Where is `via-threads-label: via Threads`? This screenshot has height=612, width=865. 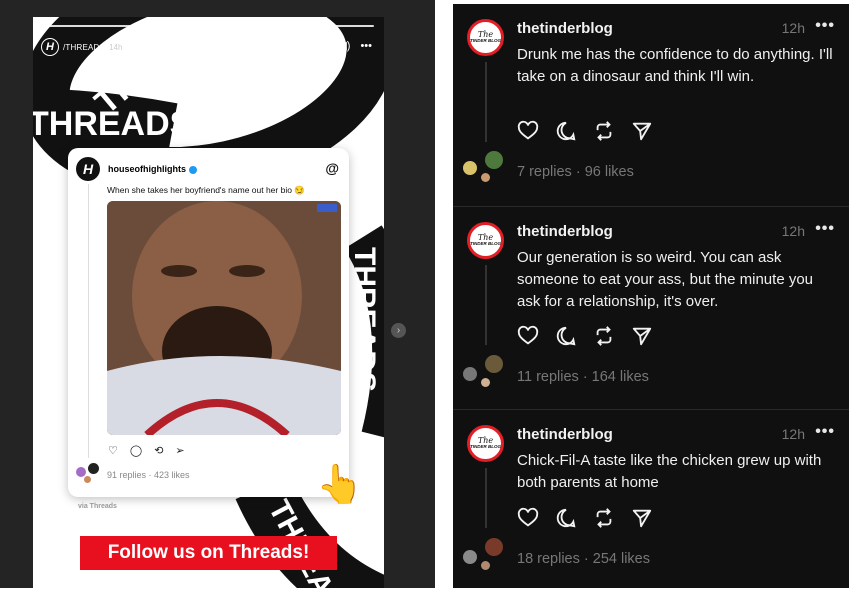
via-threads-label: via Threads is located at coordinates (97, 506).